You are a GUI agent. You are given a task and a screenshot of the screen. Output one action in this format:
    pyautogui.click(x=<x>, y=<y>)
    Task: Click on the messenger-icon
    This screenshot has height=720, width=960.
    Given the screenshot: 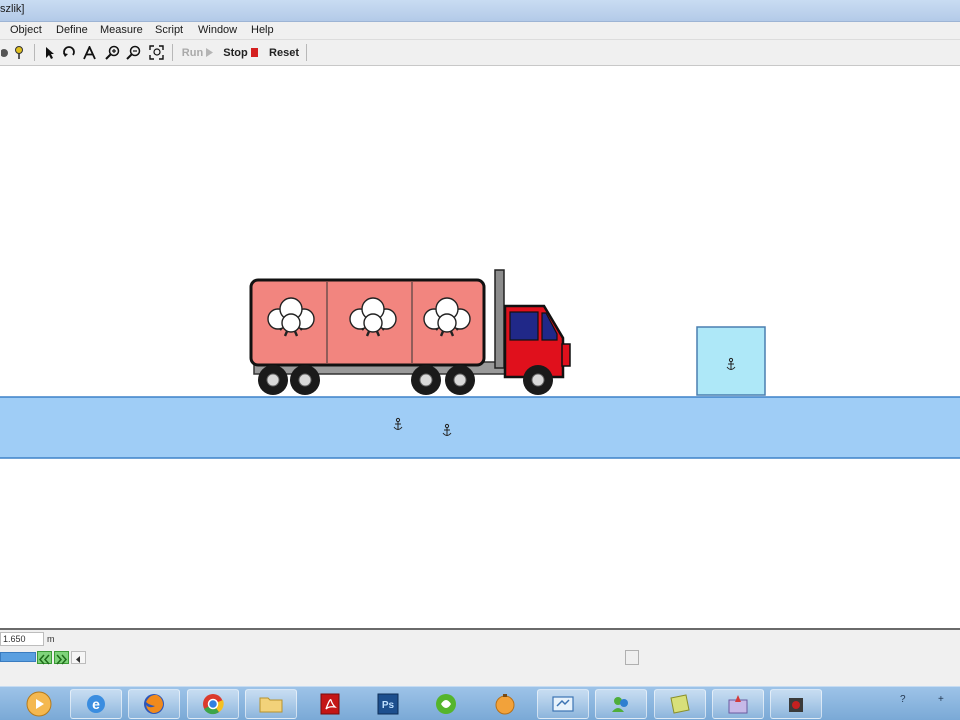 What is the action you would take?
    pyautogui.click(x=620, y=704)
    